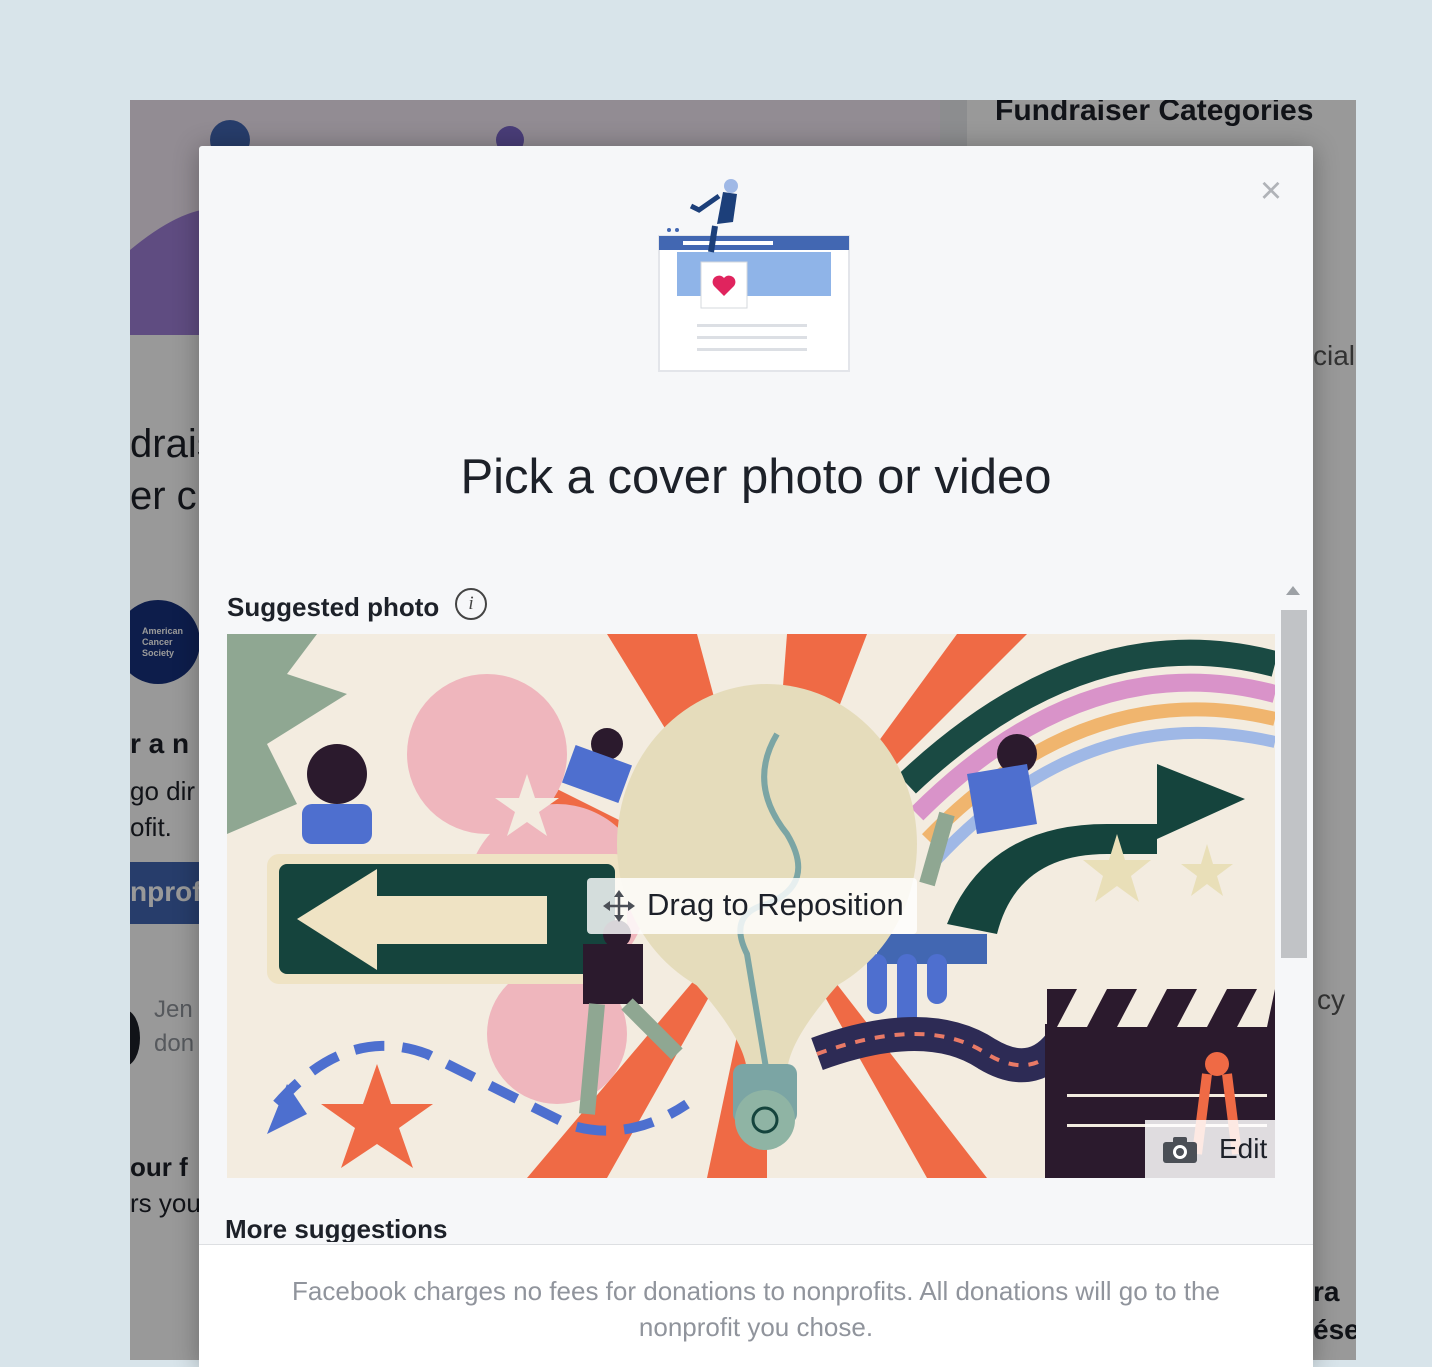 The image size is (1432, 1367). I want to click on scrollbar, so click(1294, 912).